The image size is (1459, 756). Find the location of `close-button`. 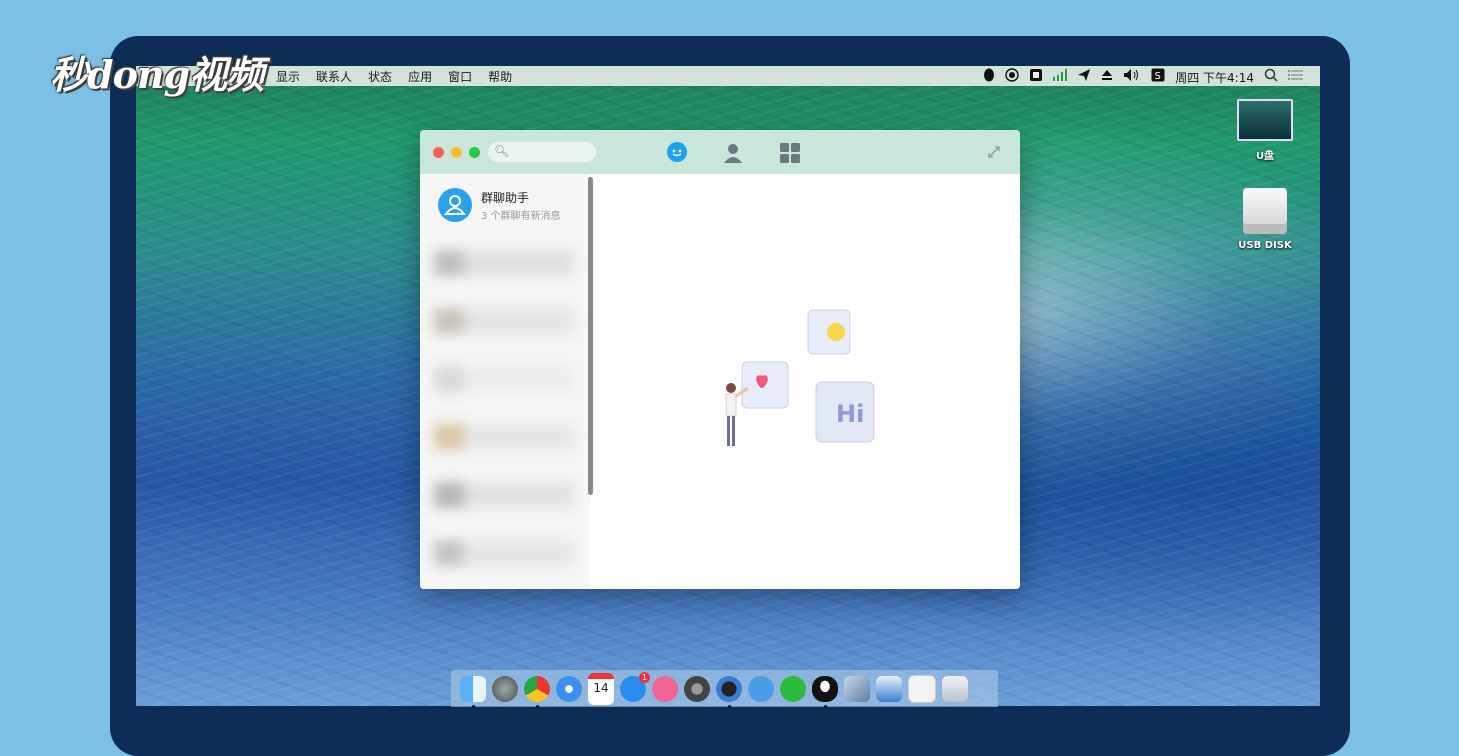

close-button is located at coordinates (438, 152).